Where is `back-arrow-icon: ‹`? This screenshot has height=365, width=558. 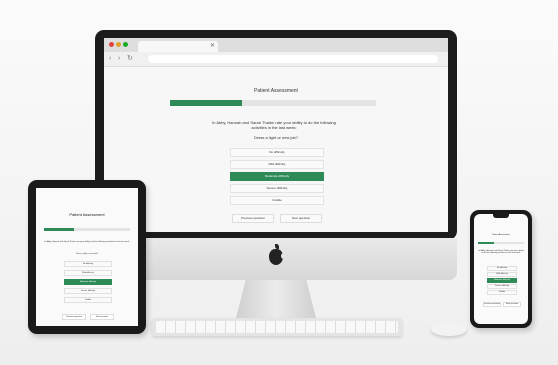 back-arrow-icon: ‹ is located at coordinates (110, 59).